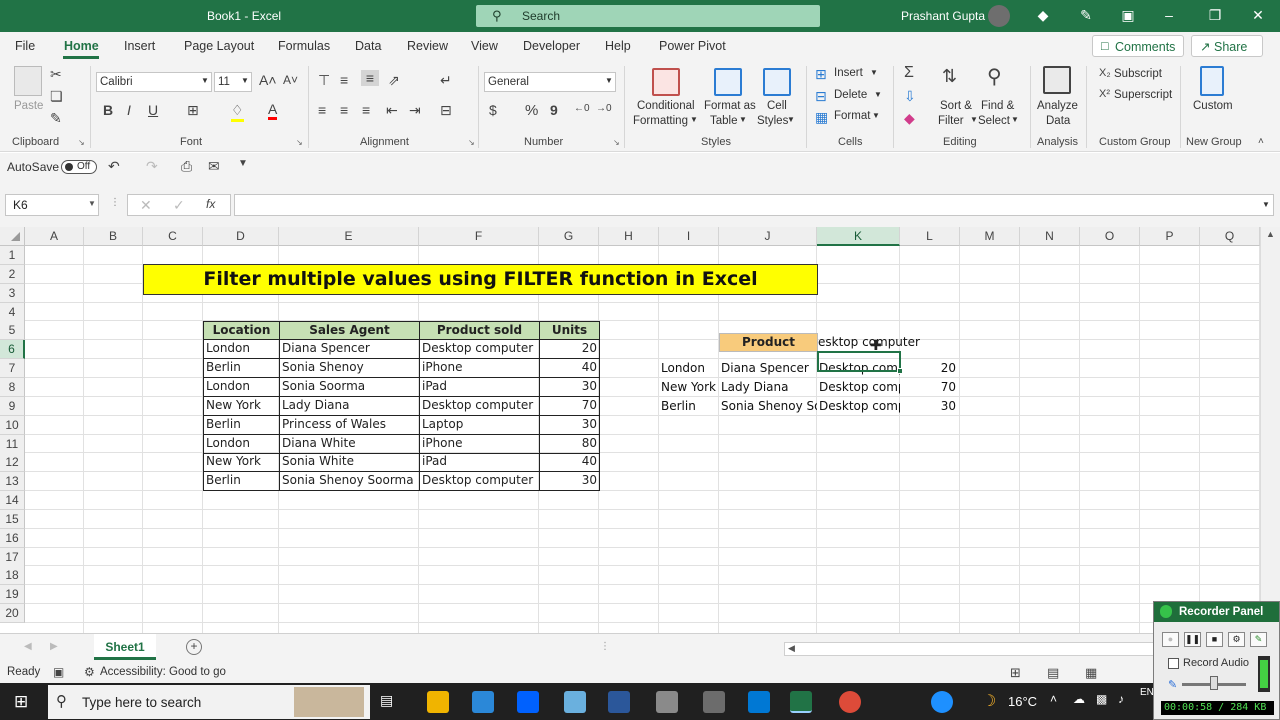  I want to click on column-header-i: I, so click(689, 236).